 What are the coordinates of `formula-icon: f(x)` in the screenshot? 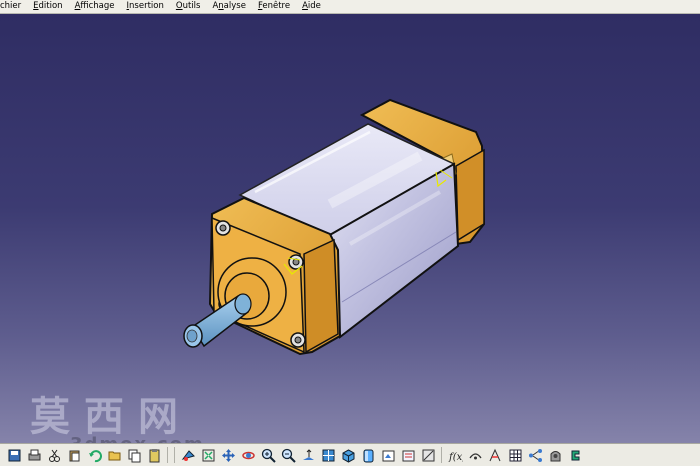 It's located at (455, 457).